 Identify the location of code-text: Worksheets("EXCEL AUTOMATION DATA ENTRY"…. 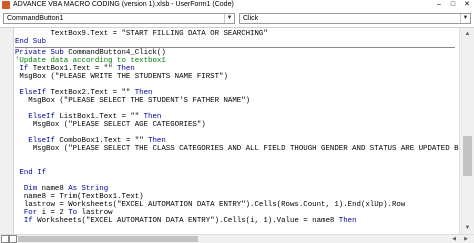
(185, 221).